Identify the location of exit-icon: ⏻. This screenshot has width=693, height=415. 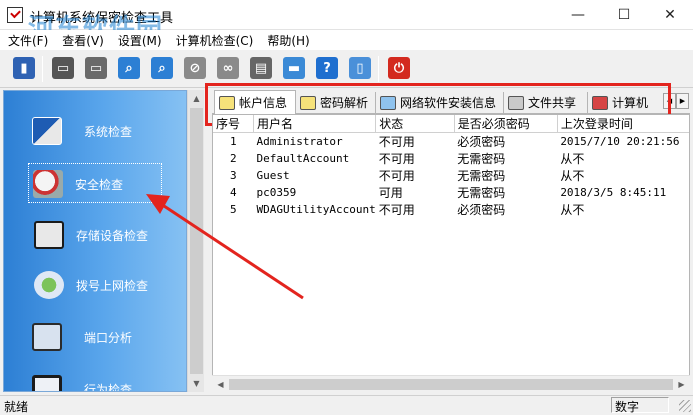
(399, 68).